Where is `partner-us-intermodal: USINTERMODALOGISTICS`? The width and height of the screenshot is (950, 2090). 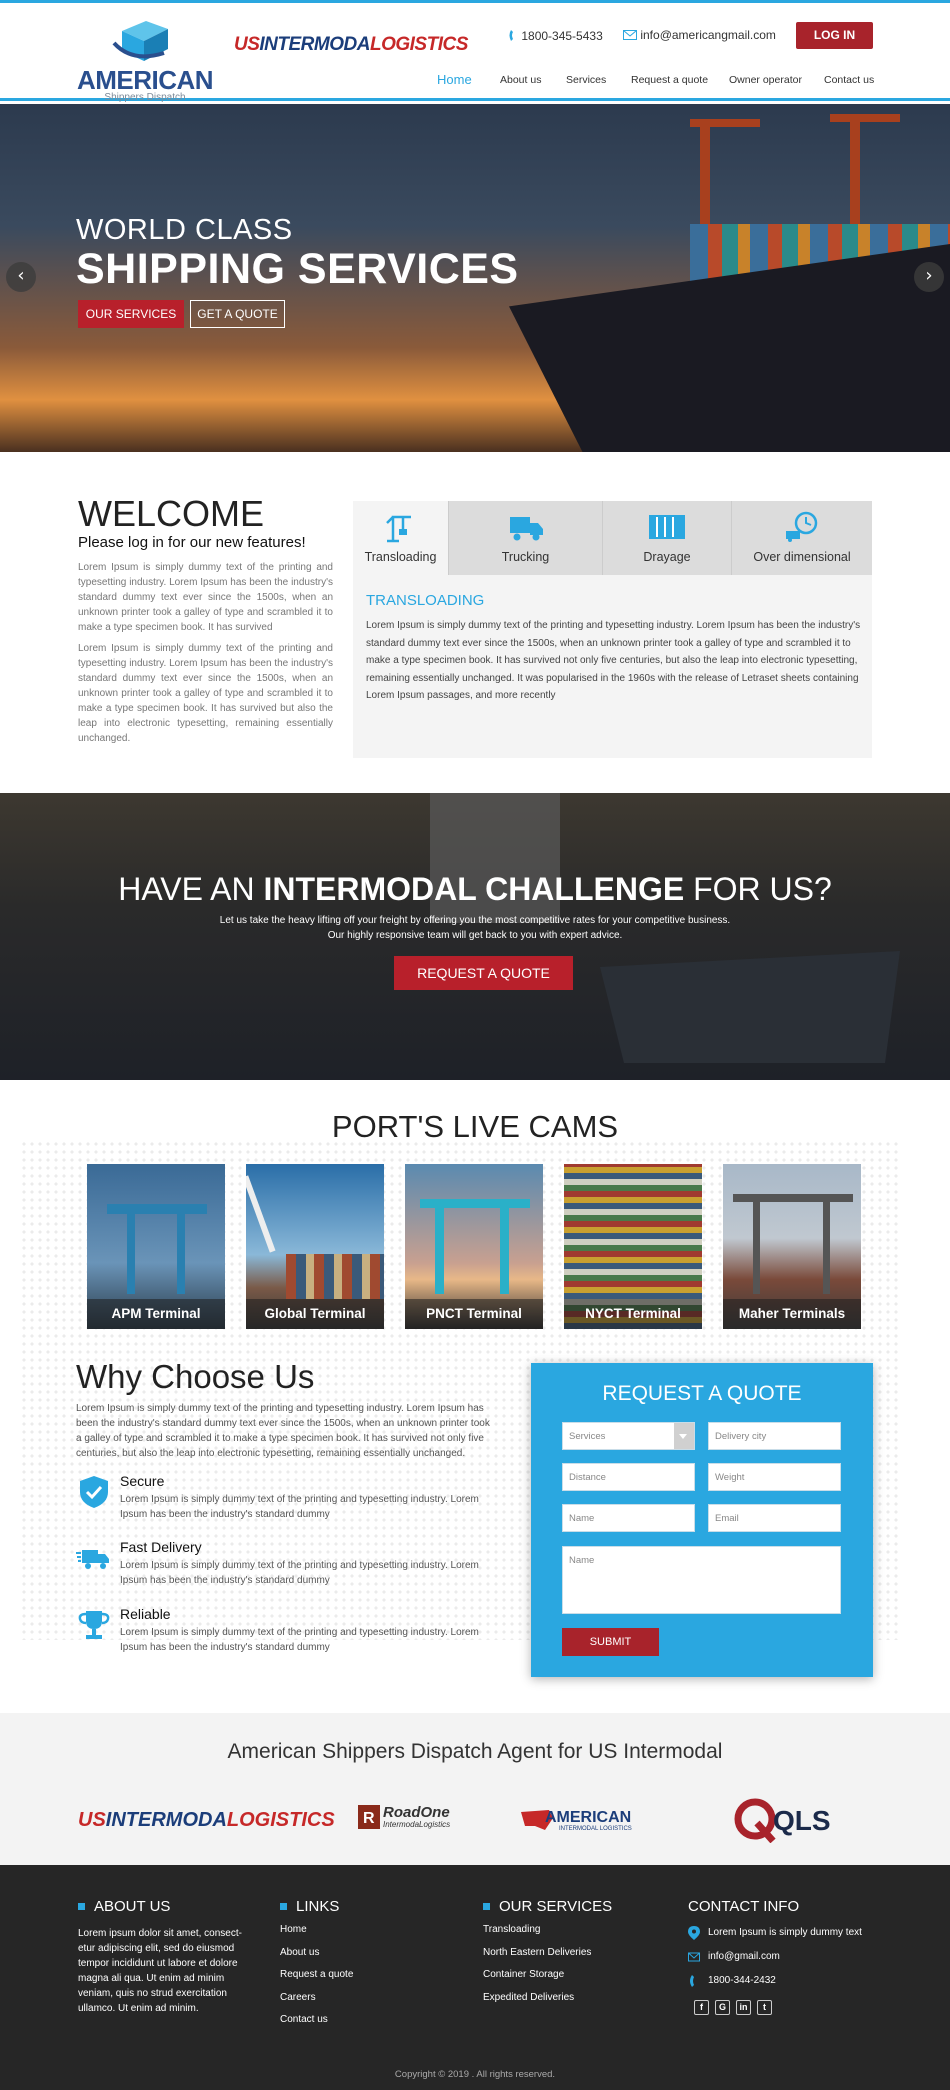
partner-us-intermodal: USINTERMODALOGISTICS is located at coordinates (206, 1830).